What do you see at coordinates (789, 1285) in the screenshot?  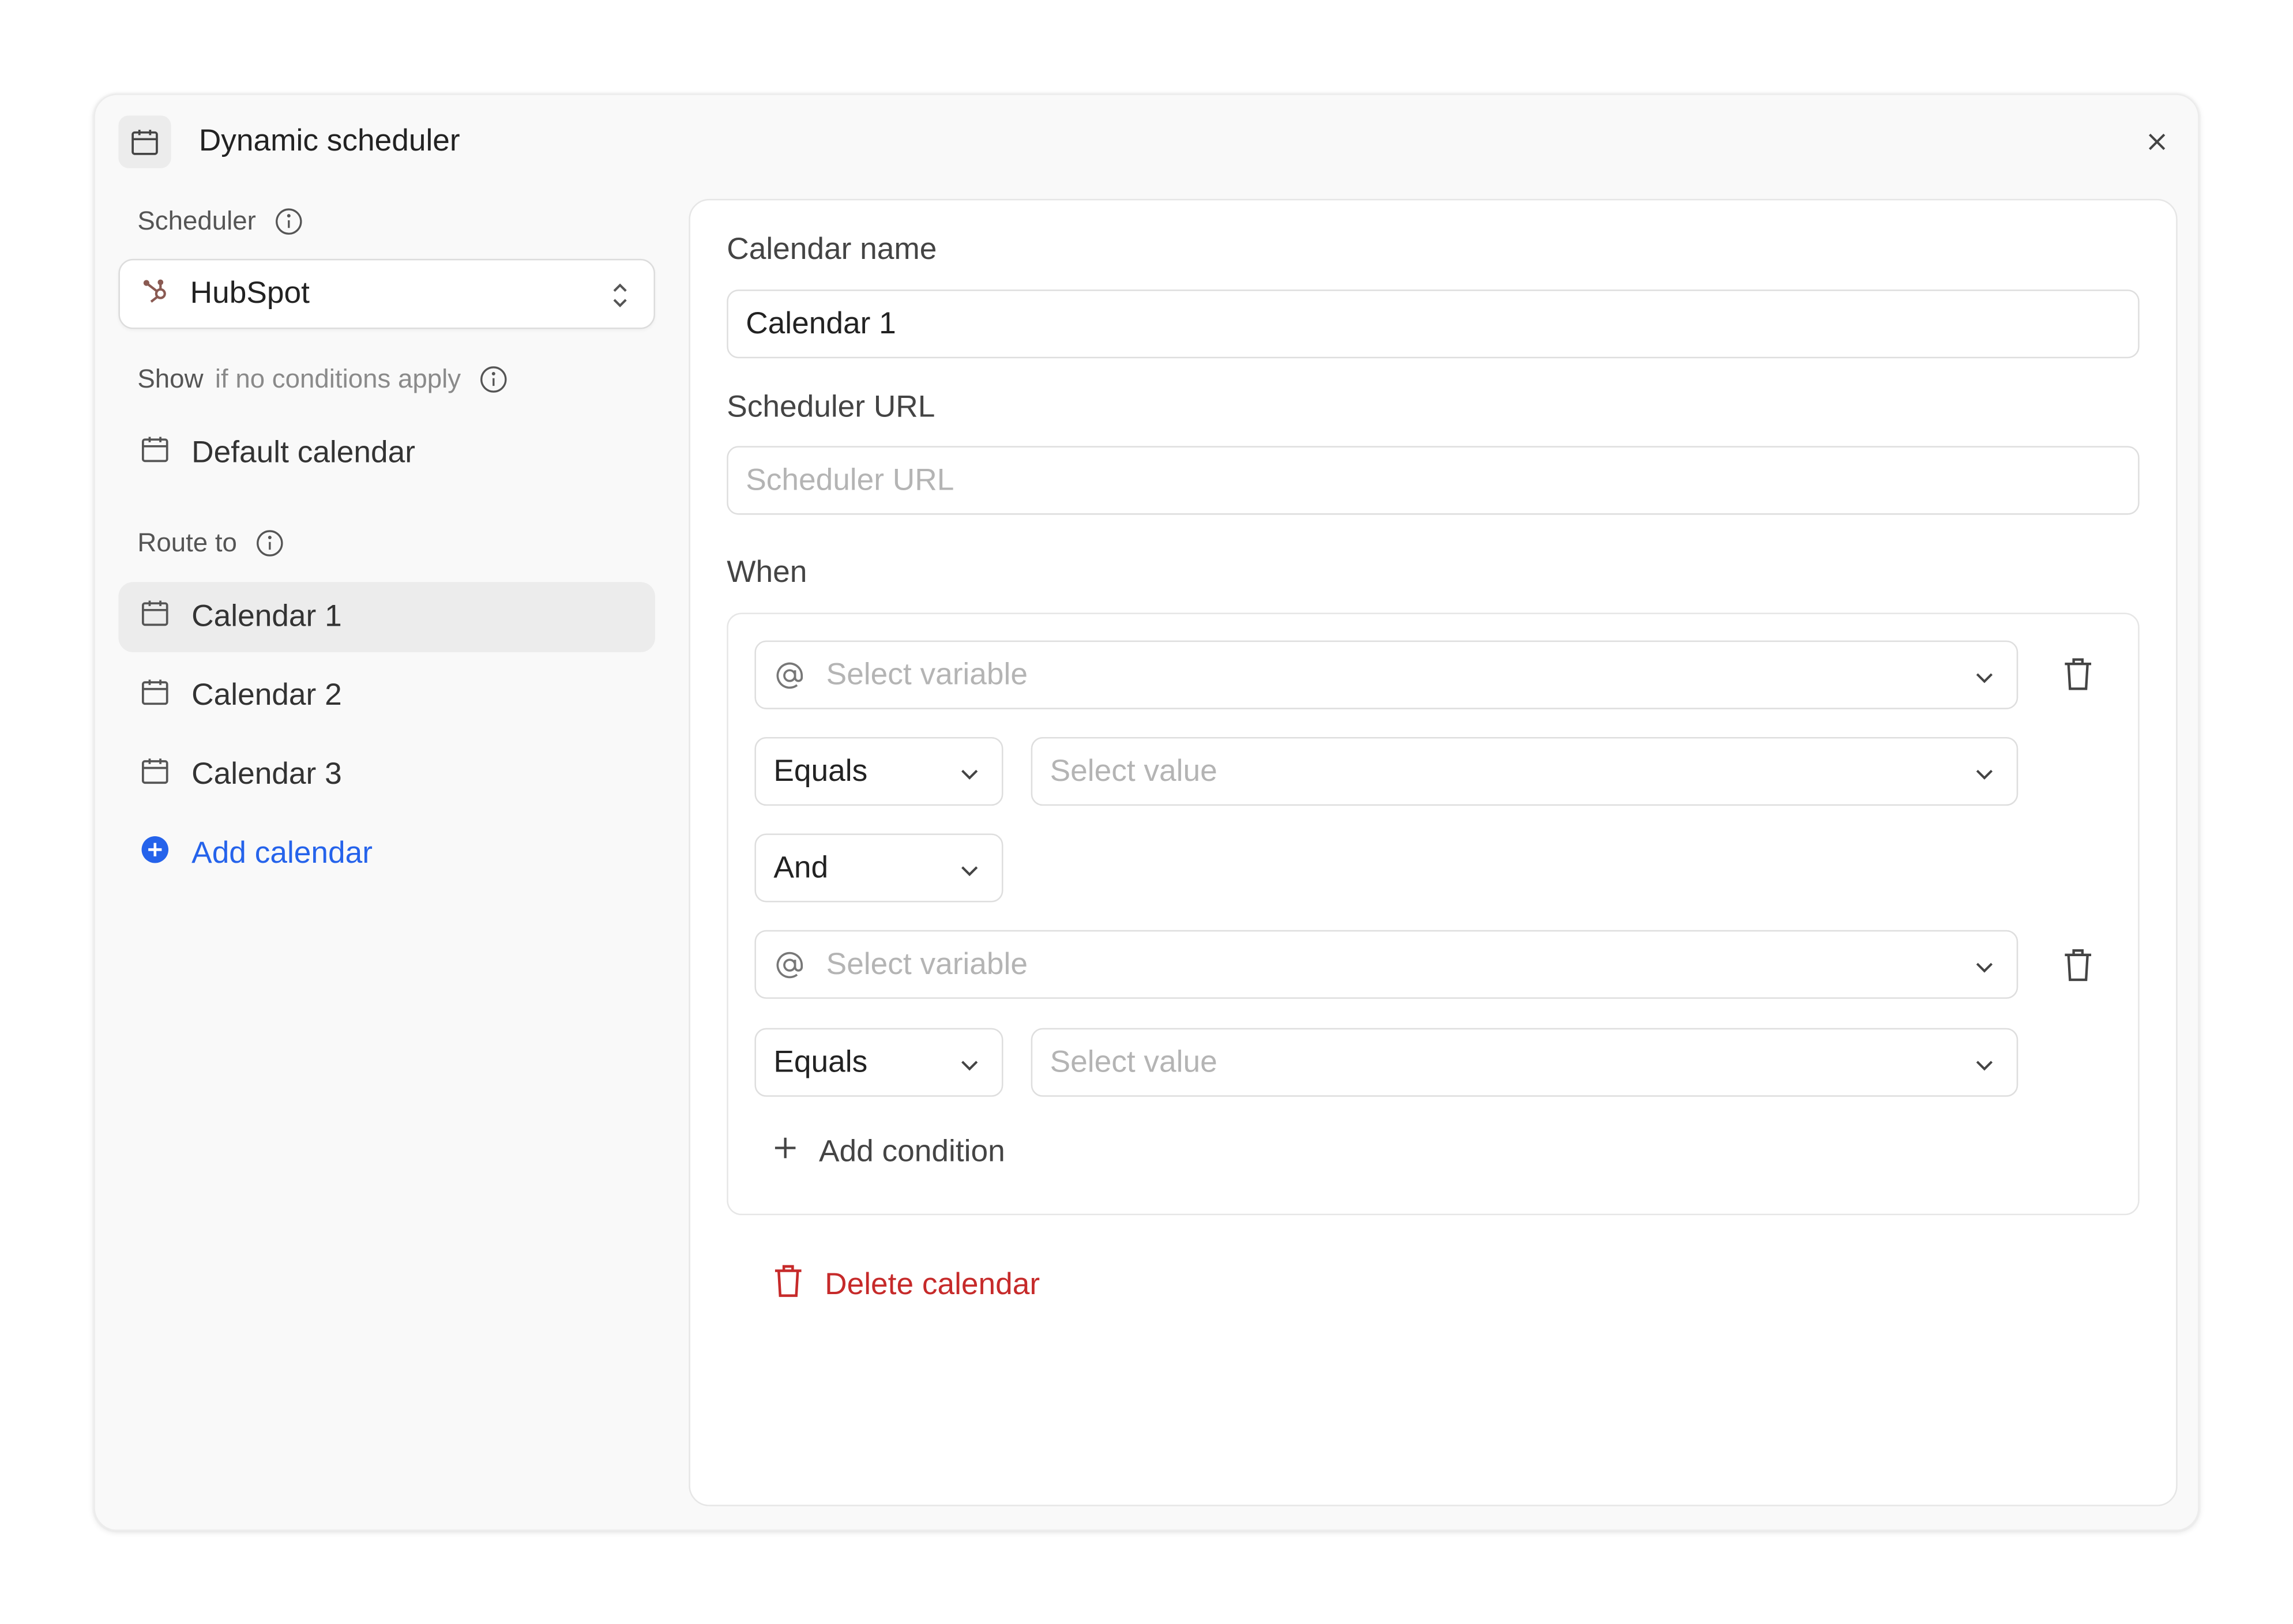 I see `trash-icon` at bounding box center [789, 1285].